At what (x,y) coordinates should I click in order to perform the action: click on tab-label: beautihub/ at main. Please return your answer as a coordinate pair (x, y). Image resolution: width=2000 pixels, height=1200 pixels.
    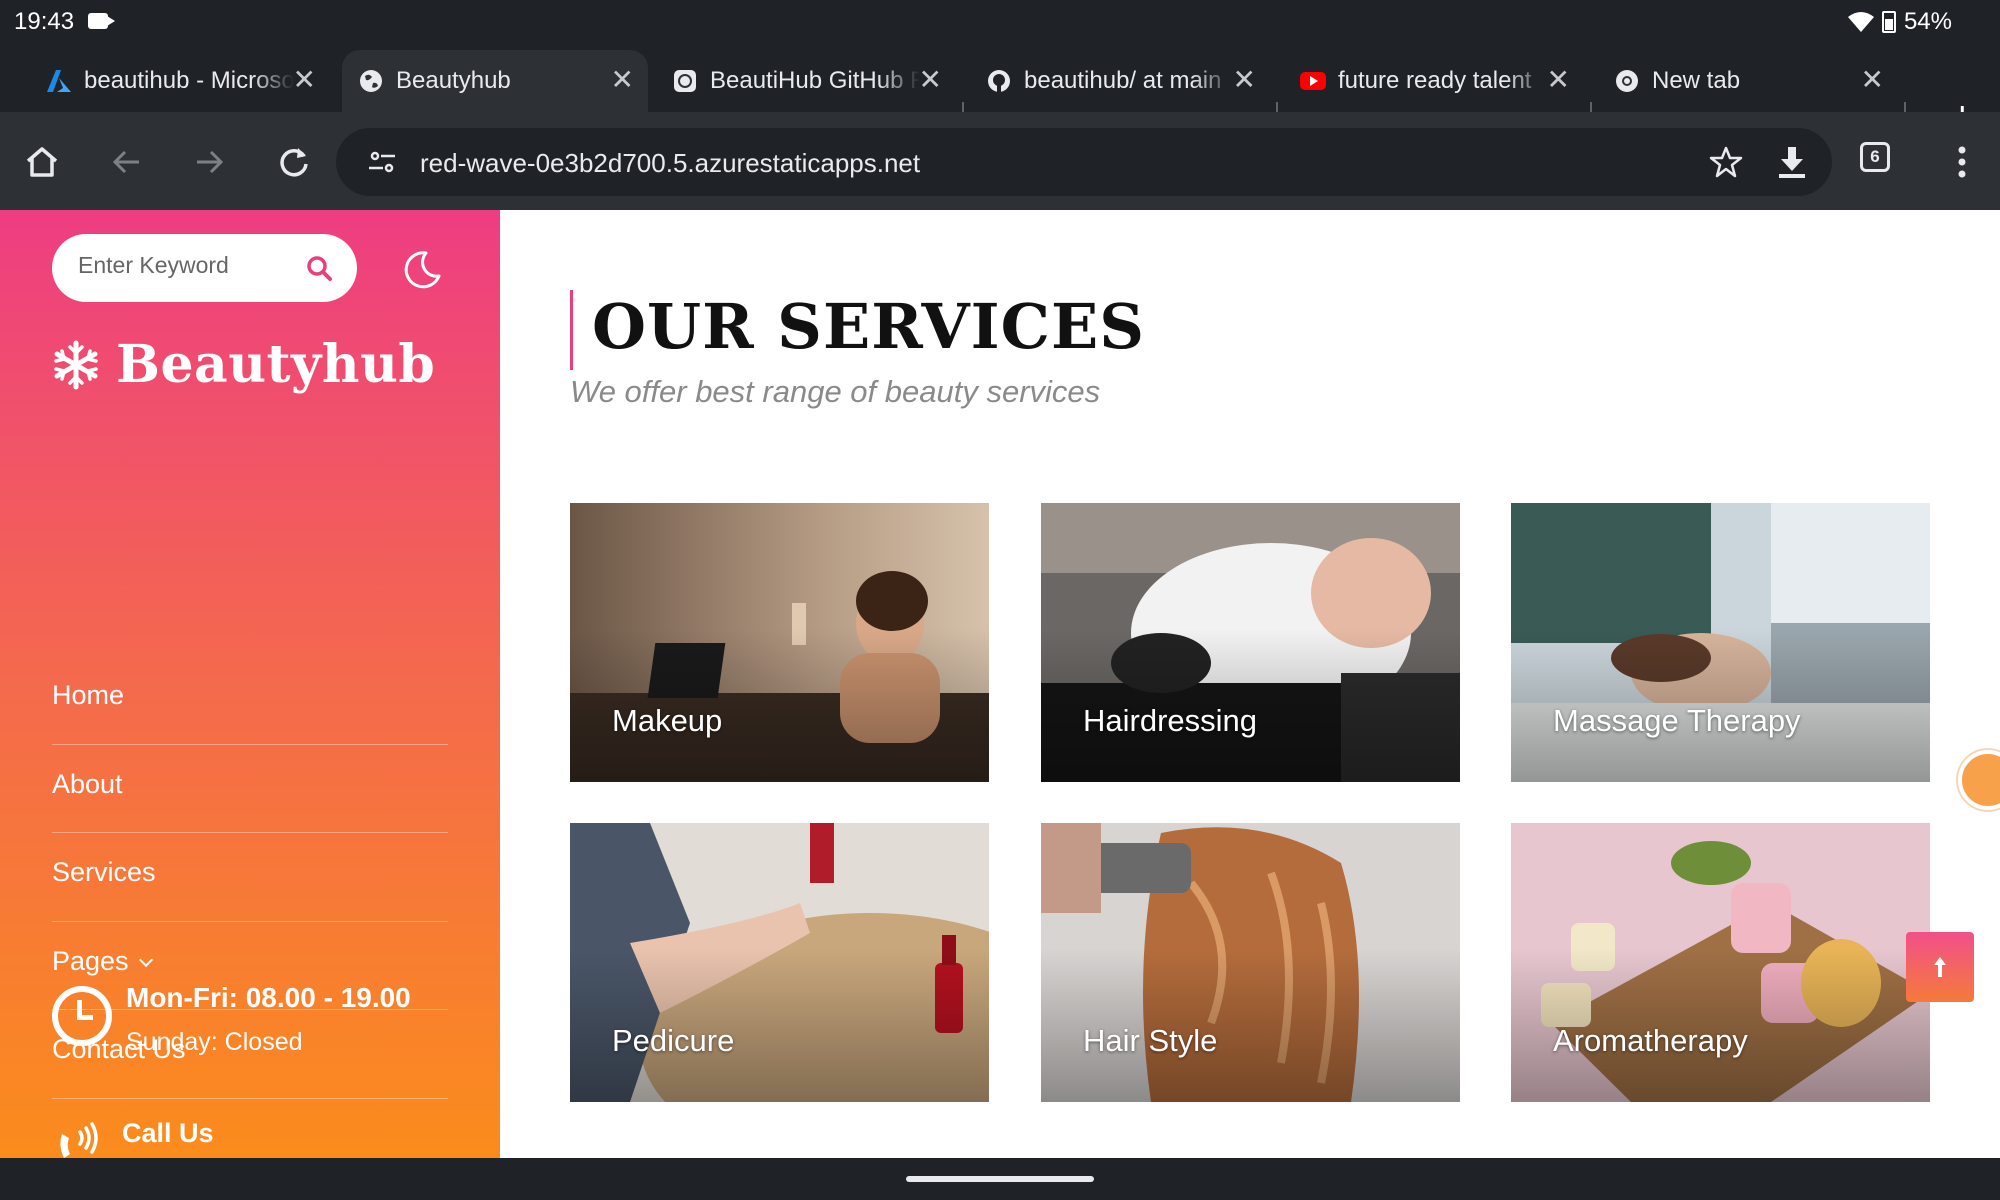
    Looking at the image, I should click on (1123, 80).